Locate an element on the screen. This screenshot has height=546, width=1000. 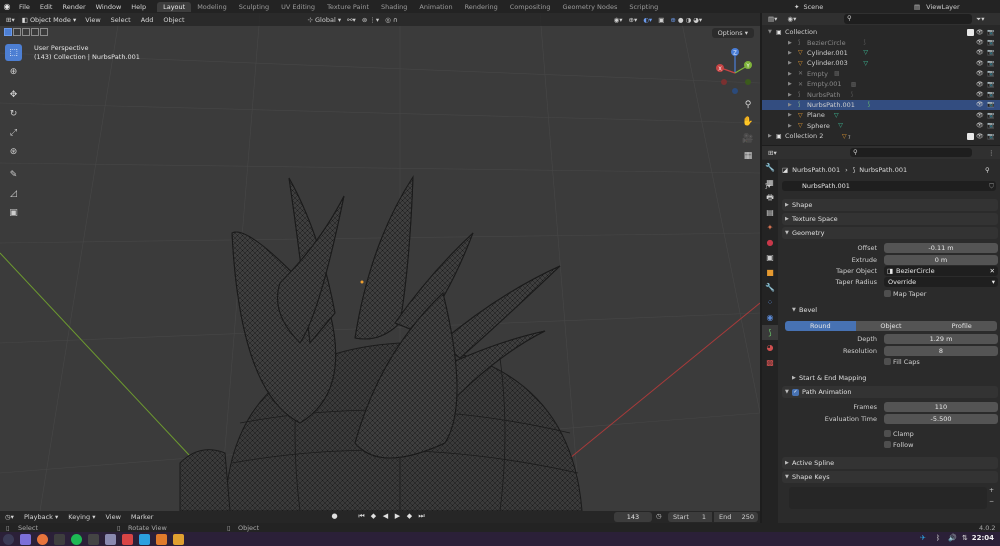
curve-data-name-field: ⟆▾ NurbsPath.001 ⛉ is located at coordinates (880, 186).